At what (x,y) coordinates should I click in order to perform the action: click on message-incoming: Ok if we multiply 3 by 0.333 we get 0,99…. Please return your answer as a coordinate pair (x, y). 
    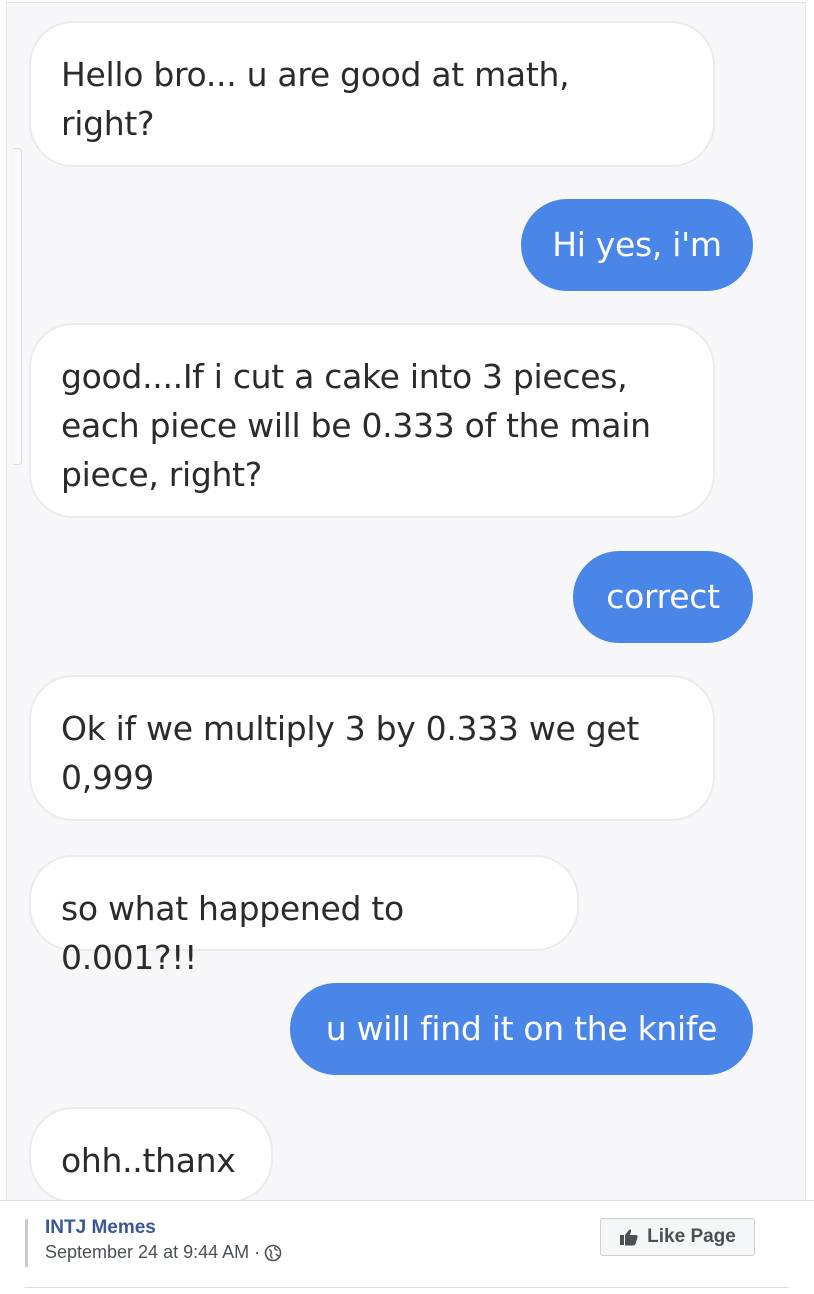
    Looking at the image, I should click on (372, 748).